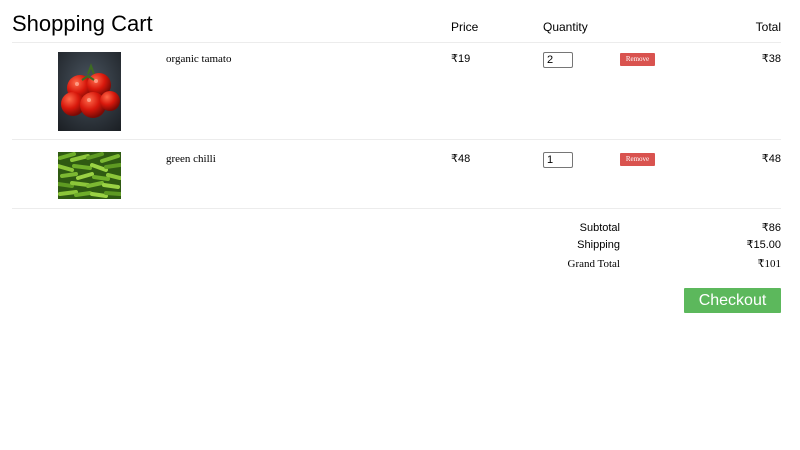 This screenshot has height=450, width=800. What do you see at coordinates (89, 91) in the screenshot?
I see `tomato-image` at bounding box center [89, 91].